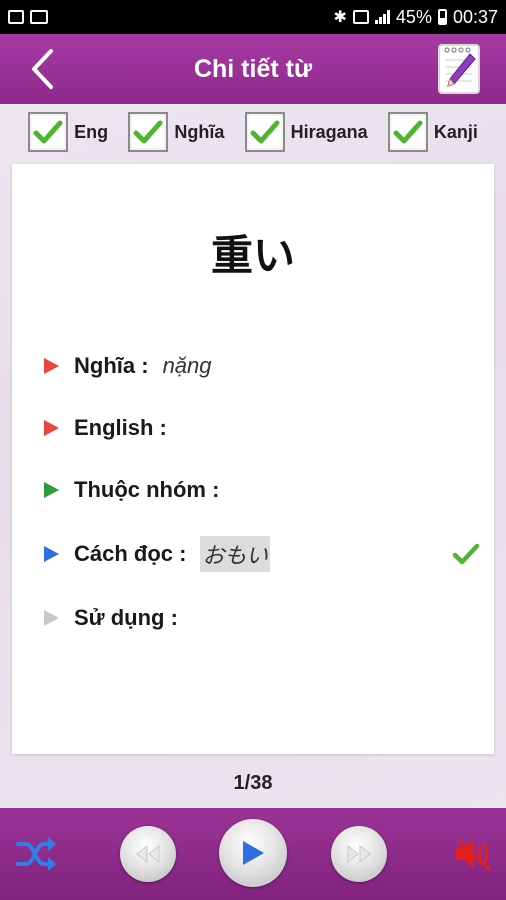  I want to click on rewind-icon, so click(148, 854).